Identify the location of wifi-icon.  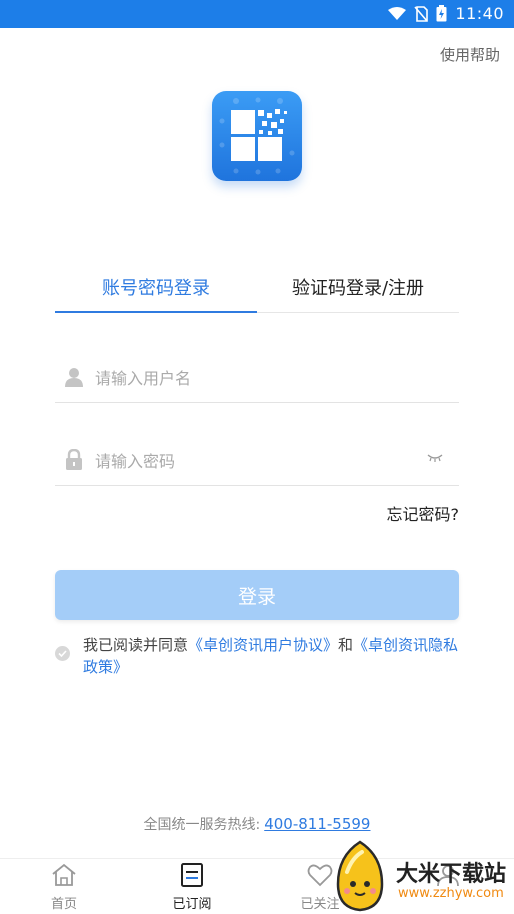
(397, 13).